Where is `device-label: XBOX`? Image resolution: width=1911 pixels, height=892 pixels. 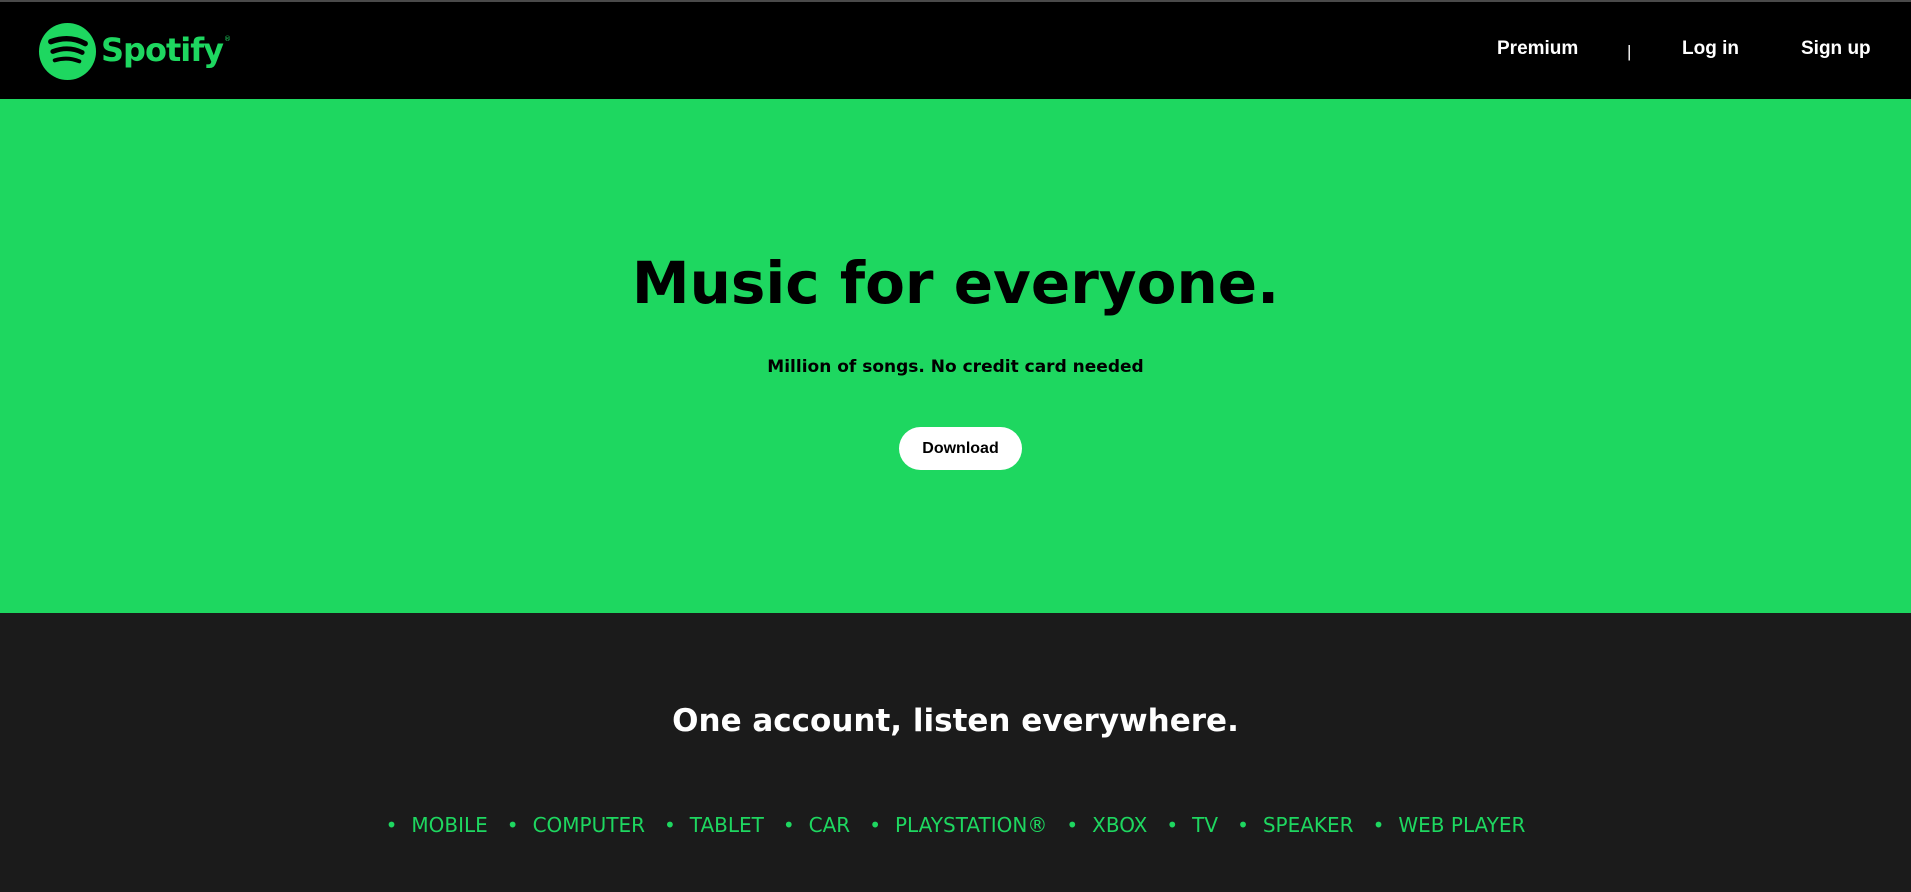 device-label: XBOX is located at coordinates (1120, 825).